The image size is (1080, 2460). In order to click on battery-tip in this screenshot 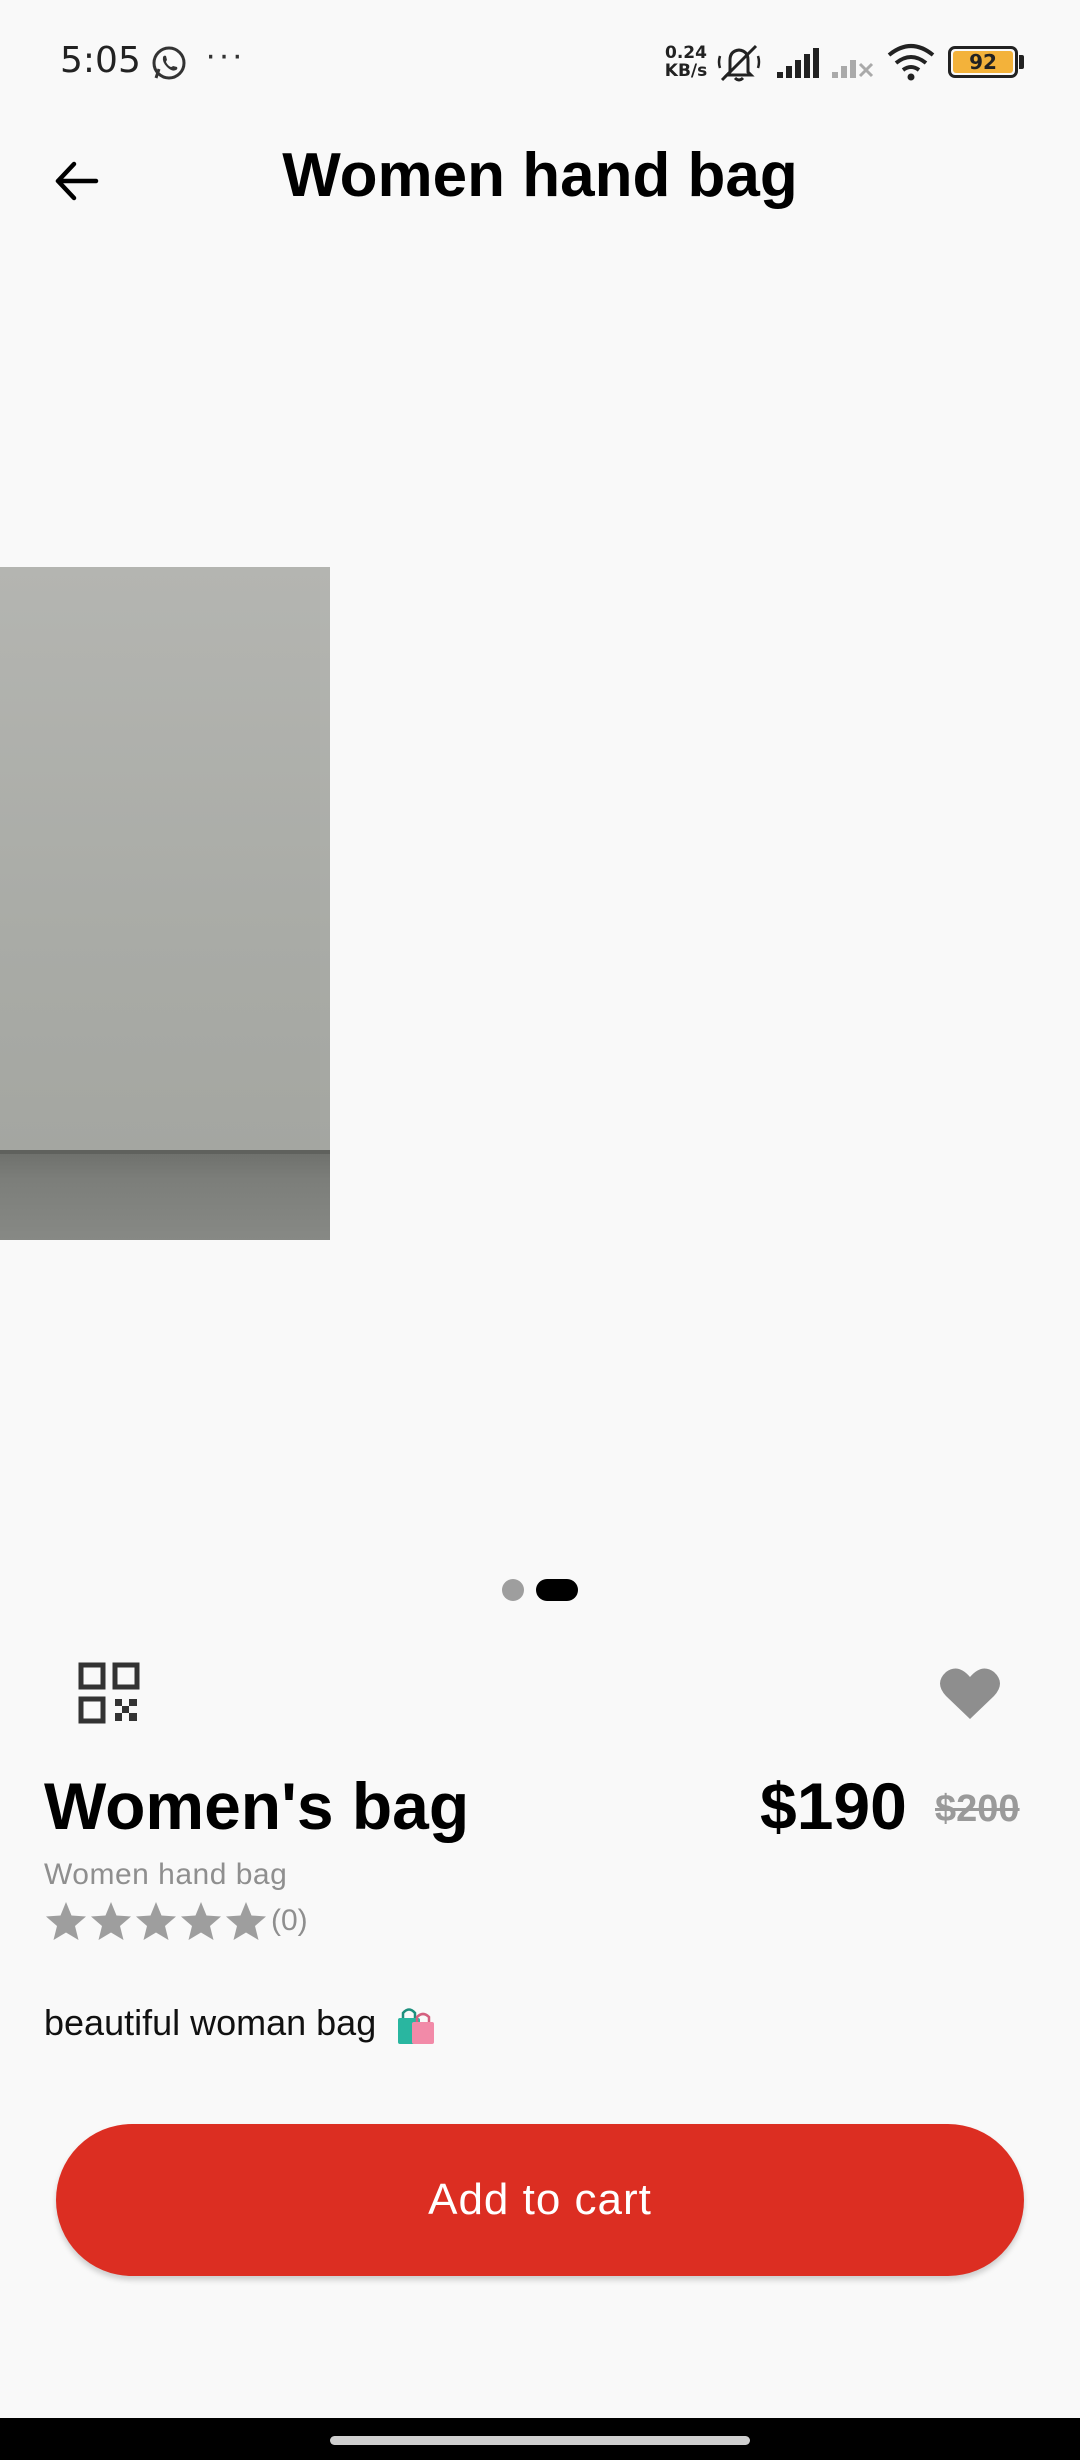, I will do `click(1021, 62)`.